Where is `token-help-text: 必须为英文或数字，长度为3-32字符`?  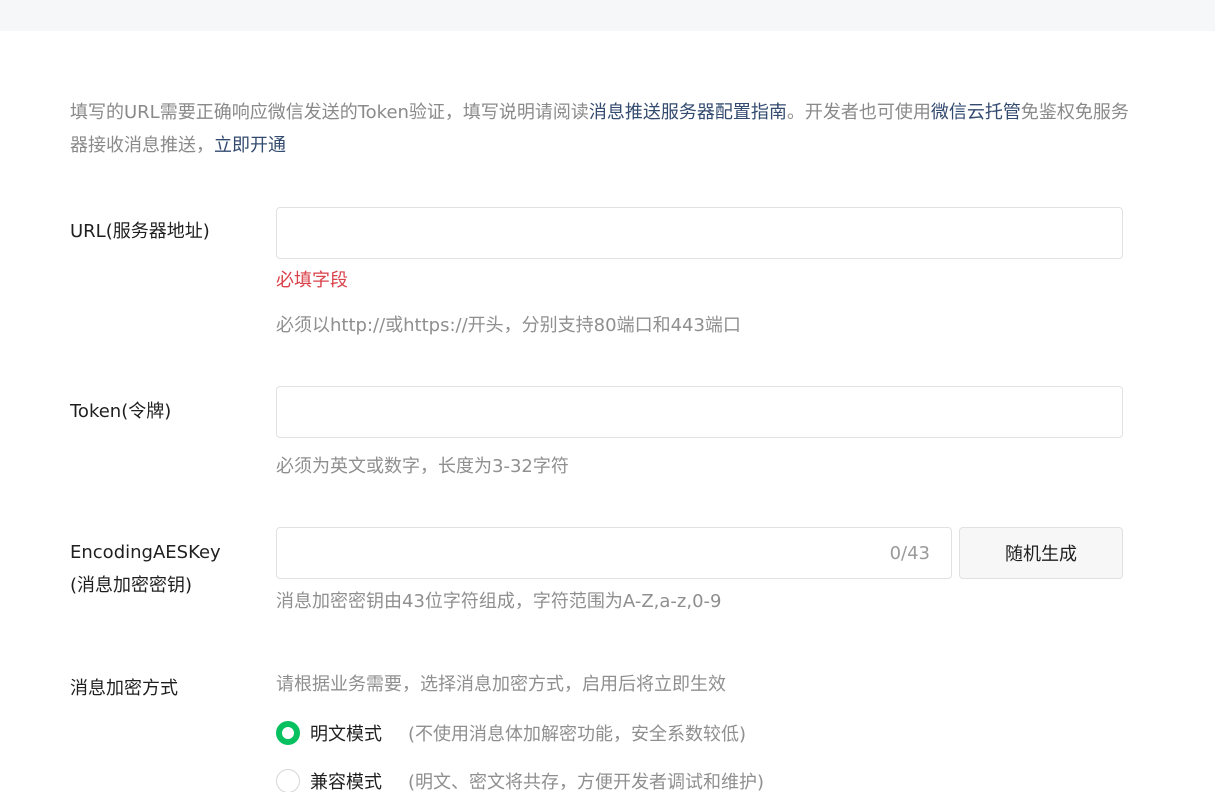 token-help-text: 必须为英文或数字，长度为3-32字符 is located at coordinates (422, 466).